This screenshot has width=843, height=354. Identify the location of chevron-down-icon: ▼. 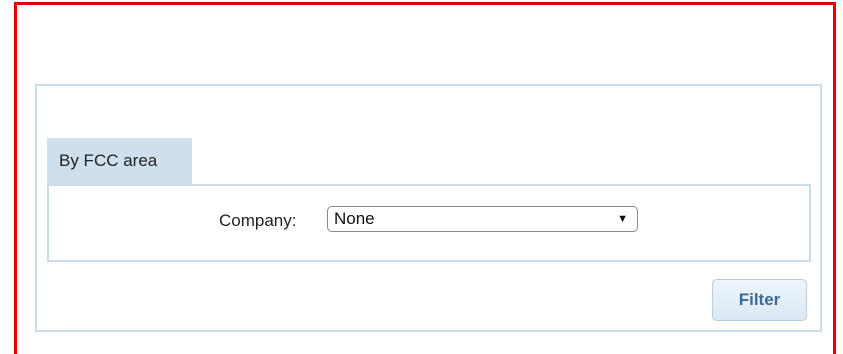
(622, 219).